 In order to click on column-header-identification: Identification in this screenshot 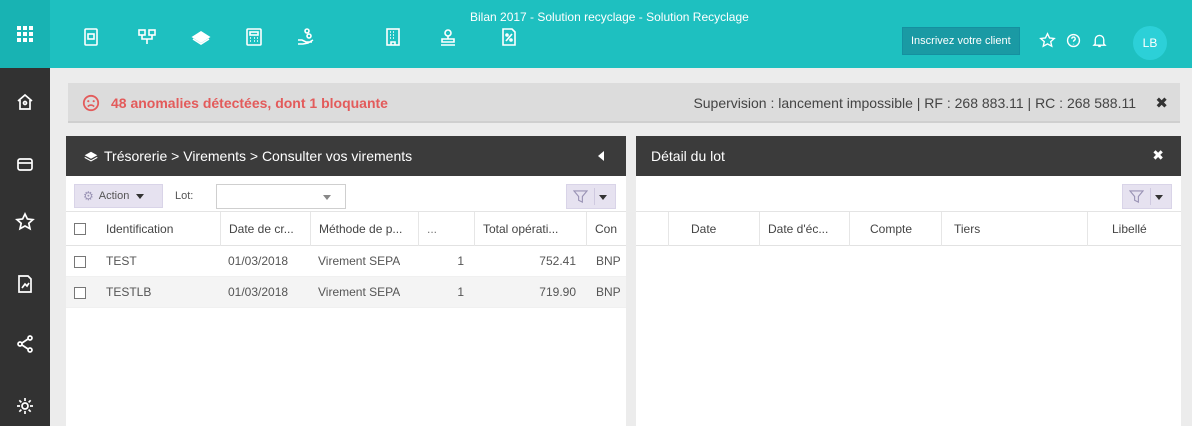, I will do `click(159, 229)`.